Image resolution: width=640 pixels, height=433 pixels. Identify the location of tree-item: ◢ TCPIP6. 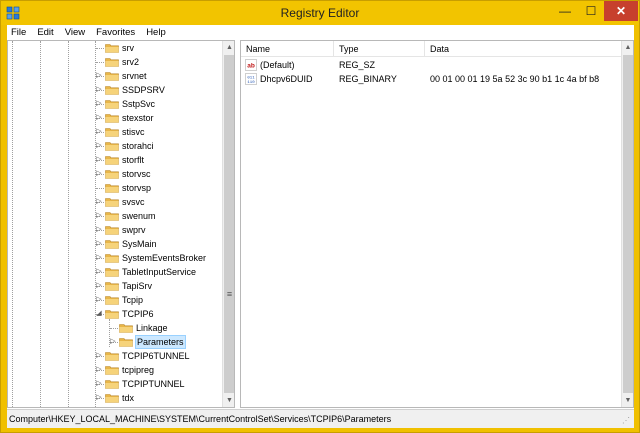
(115, 314).